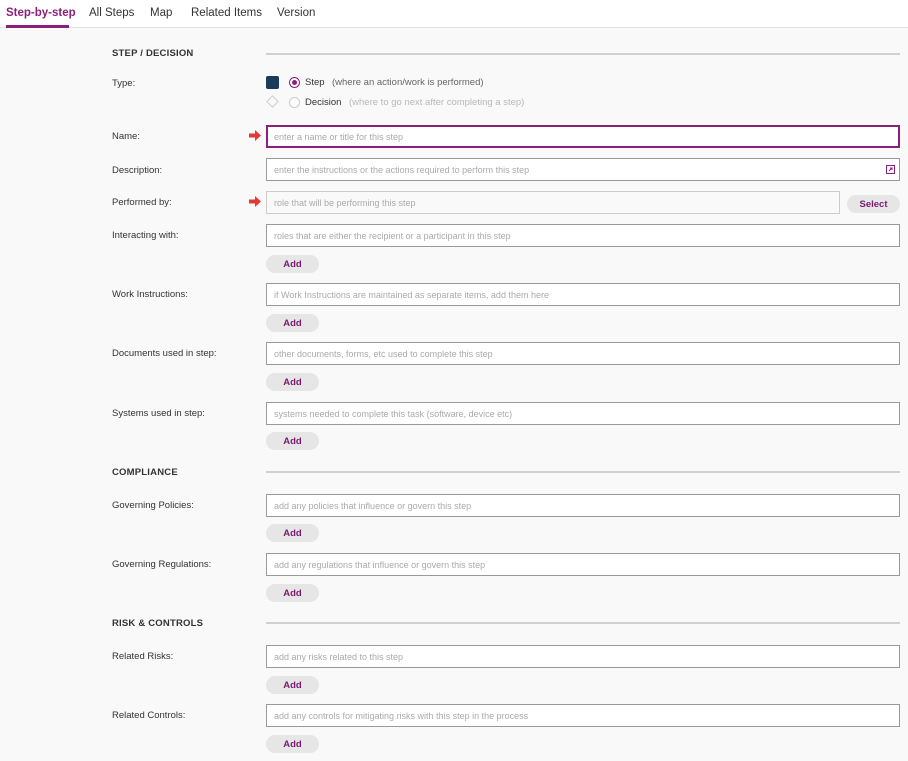  What do you see at coordinates (158, 413) in the screenshot?
I see `systems-label: Systems used in step:` at bounding box center [158, 413].